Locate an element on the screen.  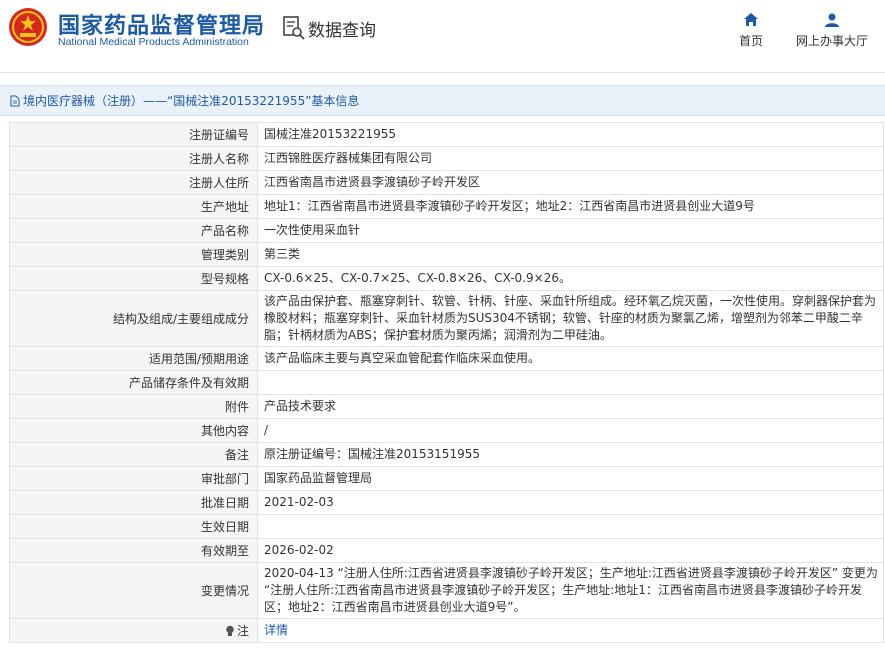
field-label: 附件 is located at coordinates (133, 406).